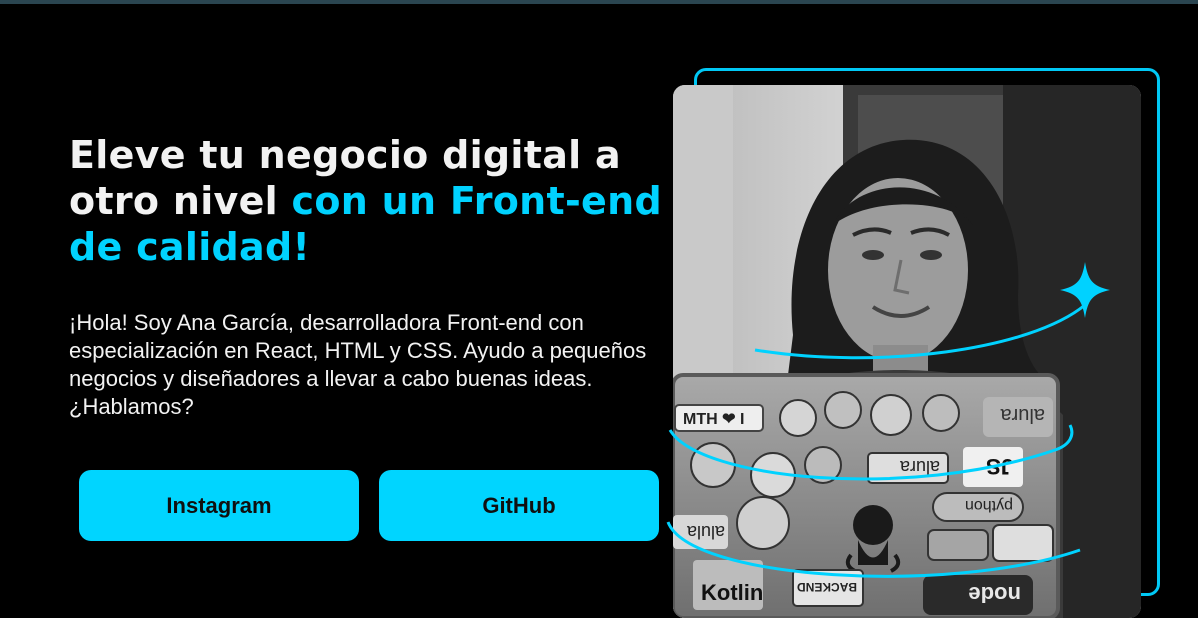 The image size is (1198, 618). Describe the element at coordinates (599, 2) in the screenshot. I see `top-border` at that location.